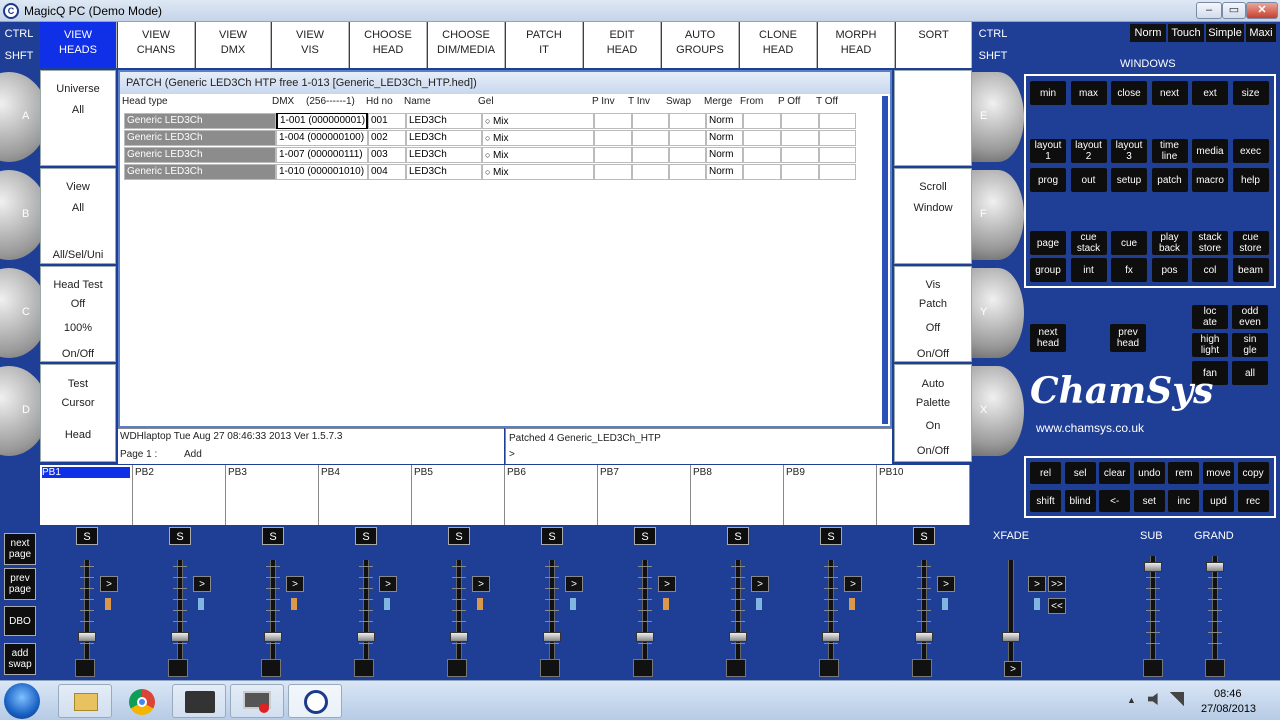 The width and height of the screenshot is (1280, 720). Describe the element at coordinates (544, 45) in the screenshot. I see `top-button-patch-it: PATCH IT` at that location.